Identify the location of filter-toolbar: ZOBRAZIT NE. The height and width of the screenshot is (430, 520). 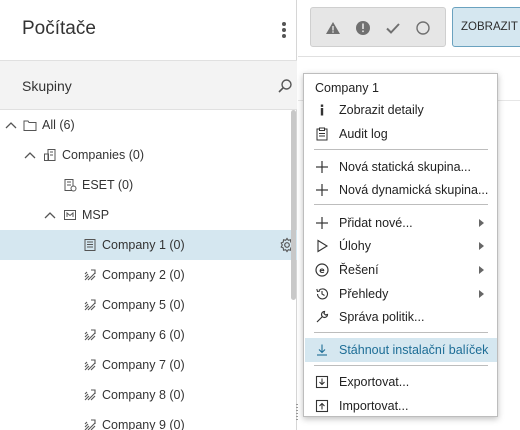
(409, 28).